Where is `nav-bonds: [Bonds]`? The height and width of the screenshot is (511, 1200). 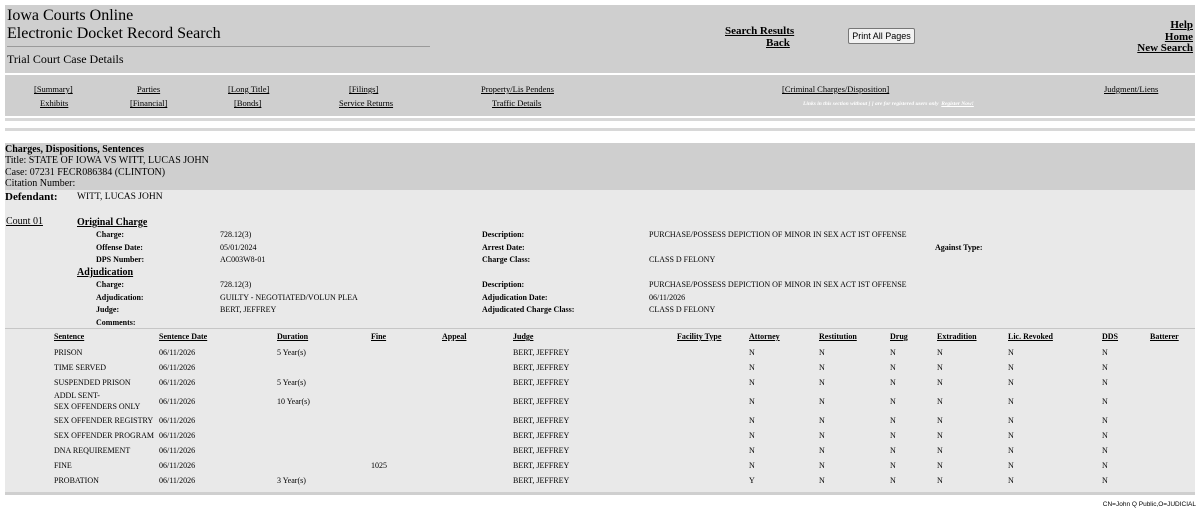
nav-bonds: [Bonds] is located at coordinates (247, 103).